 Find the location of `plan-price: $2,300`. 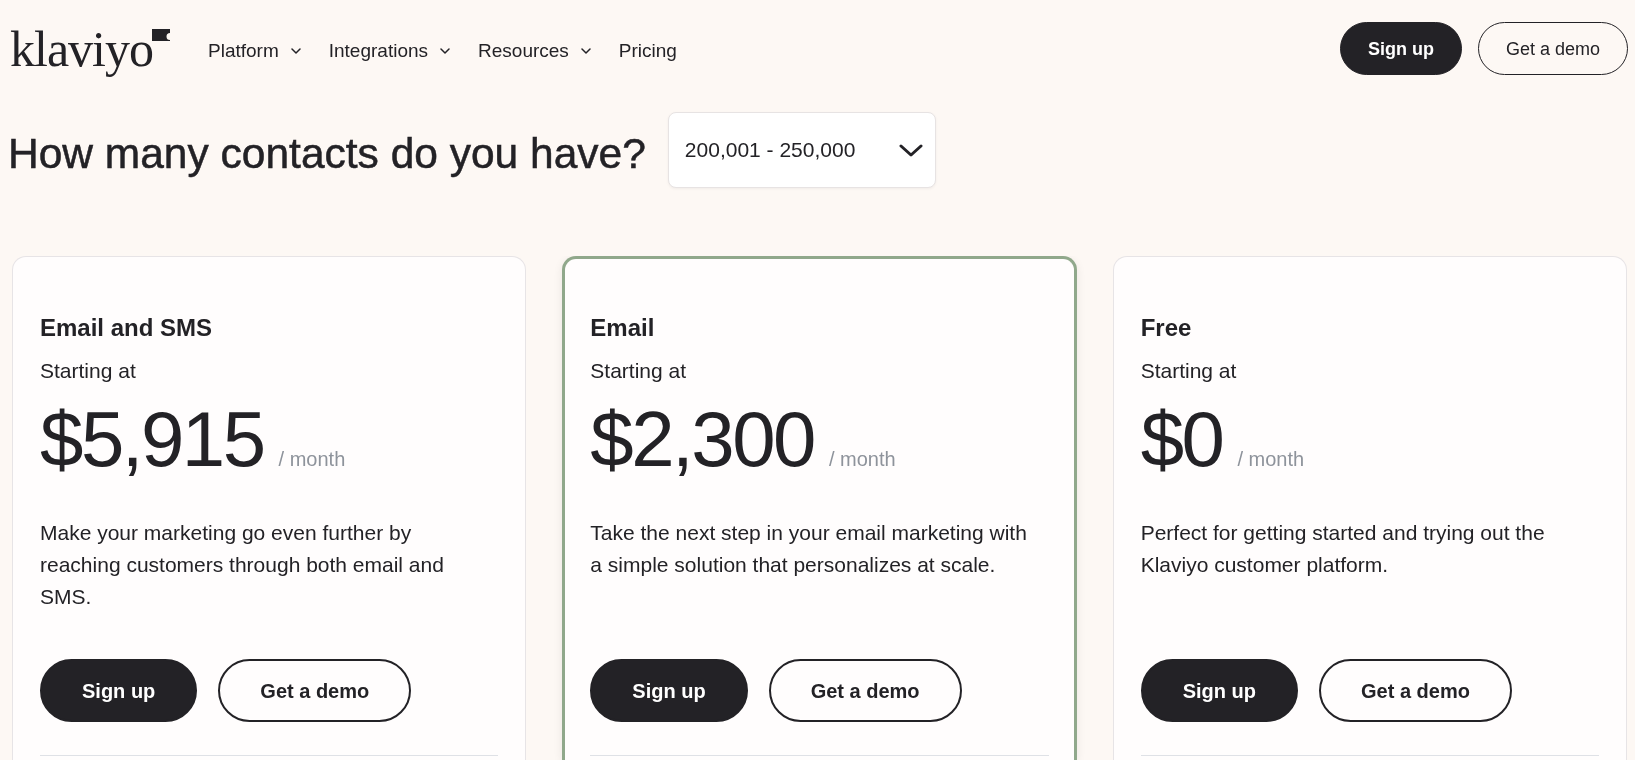

plan-price: $2,300 is located at coordinates (702, 439).